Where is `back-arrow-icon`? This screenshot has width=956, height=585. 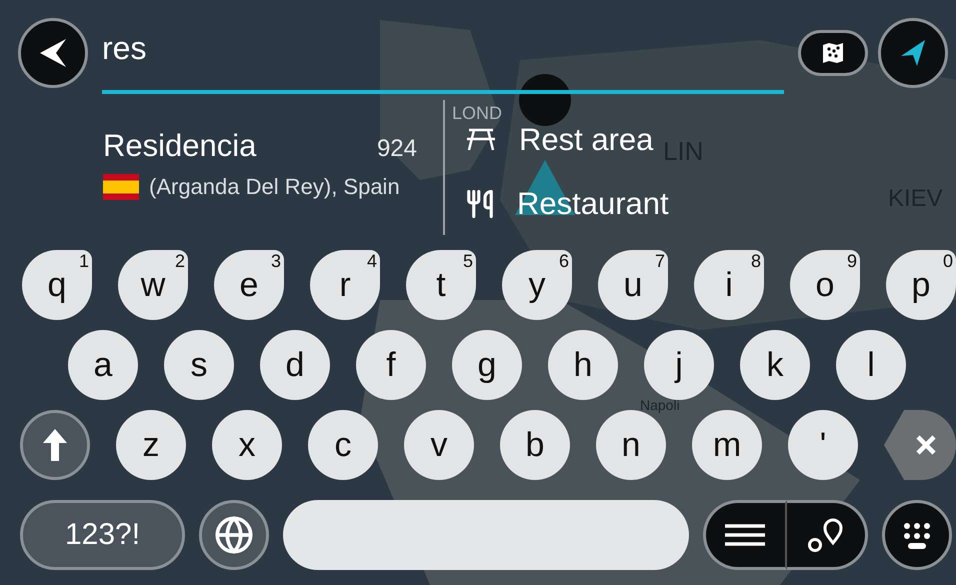 back-arrow-icon is located at coordinates (53, 53).